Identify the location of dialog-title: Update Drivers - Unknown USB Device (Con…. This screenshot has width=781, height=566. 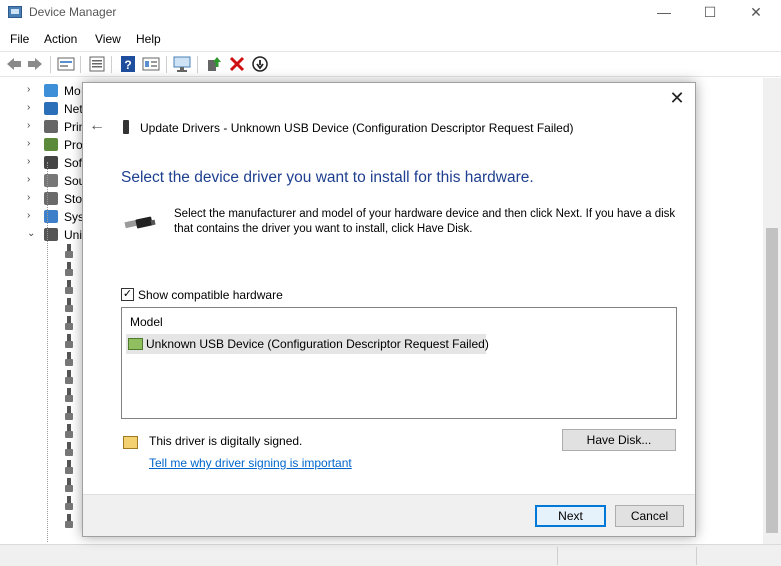
(357, 128).